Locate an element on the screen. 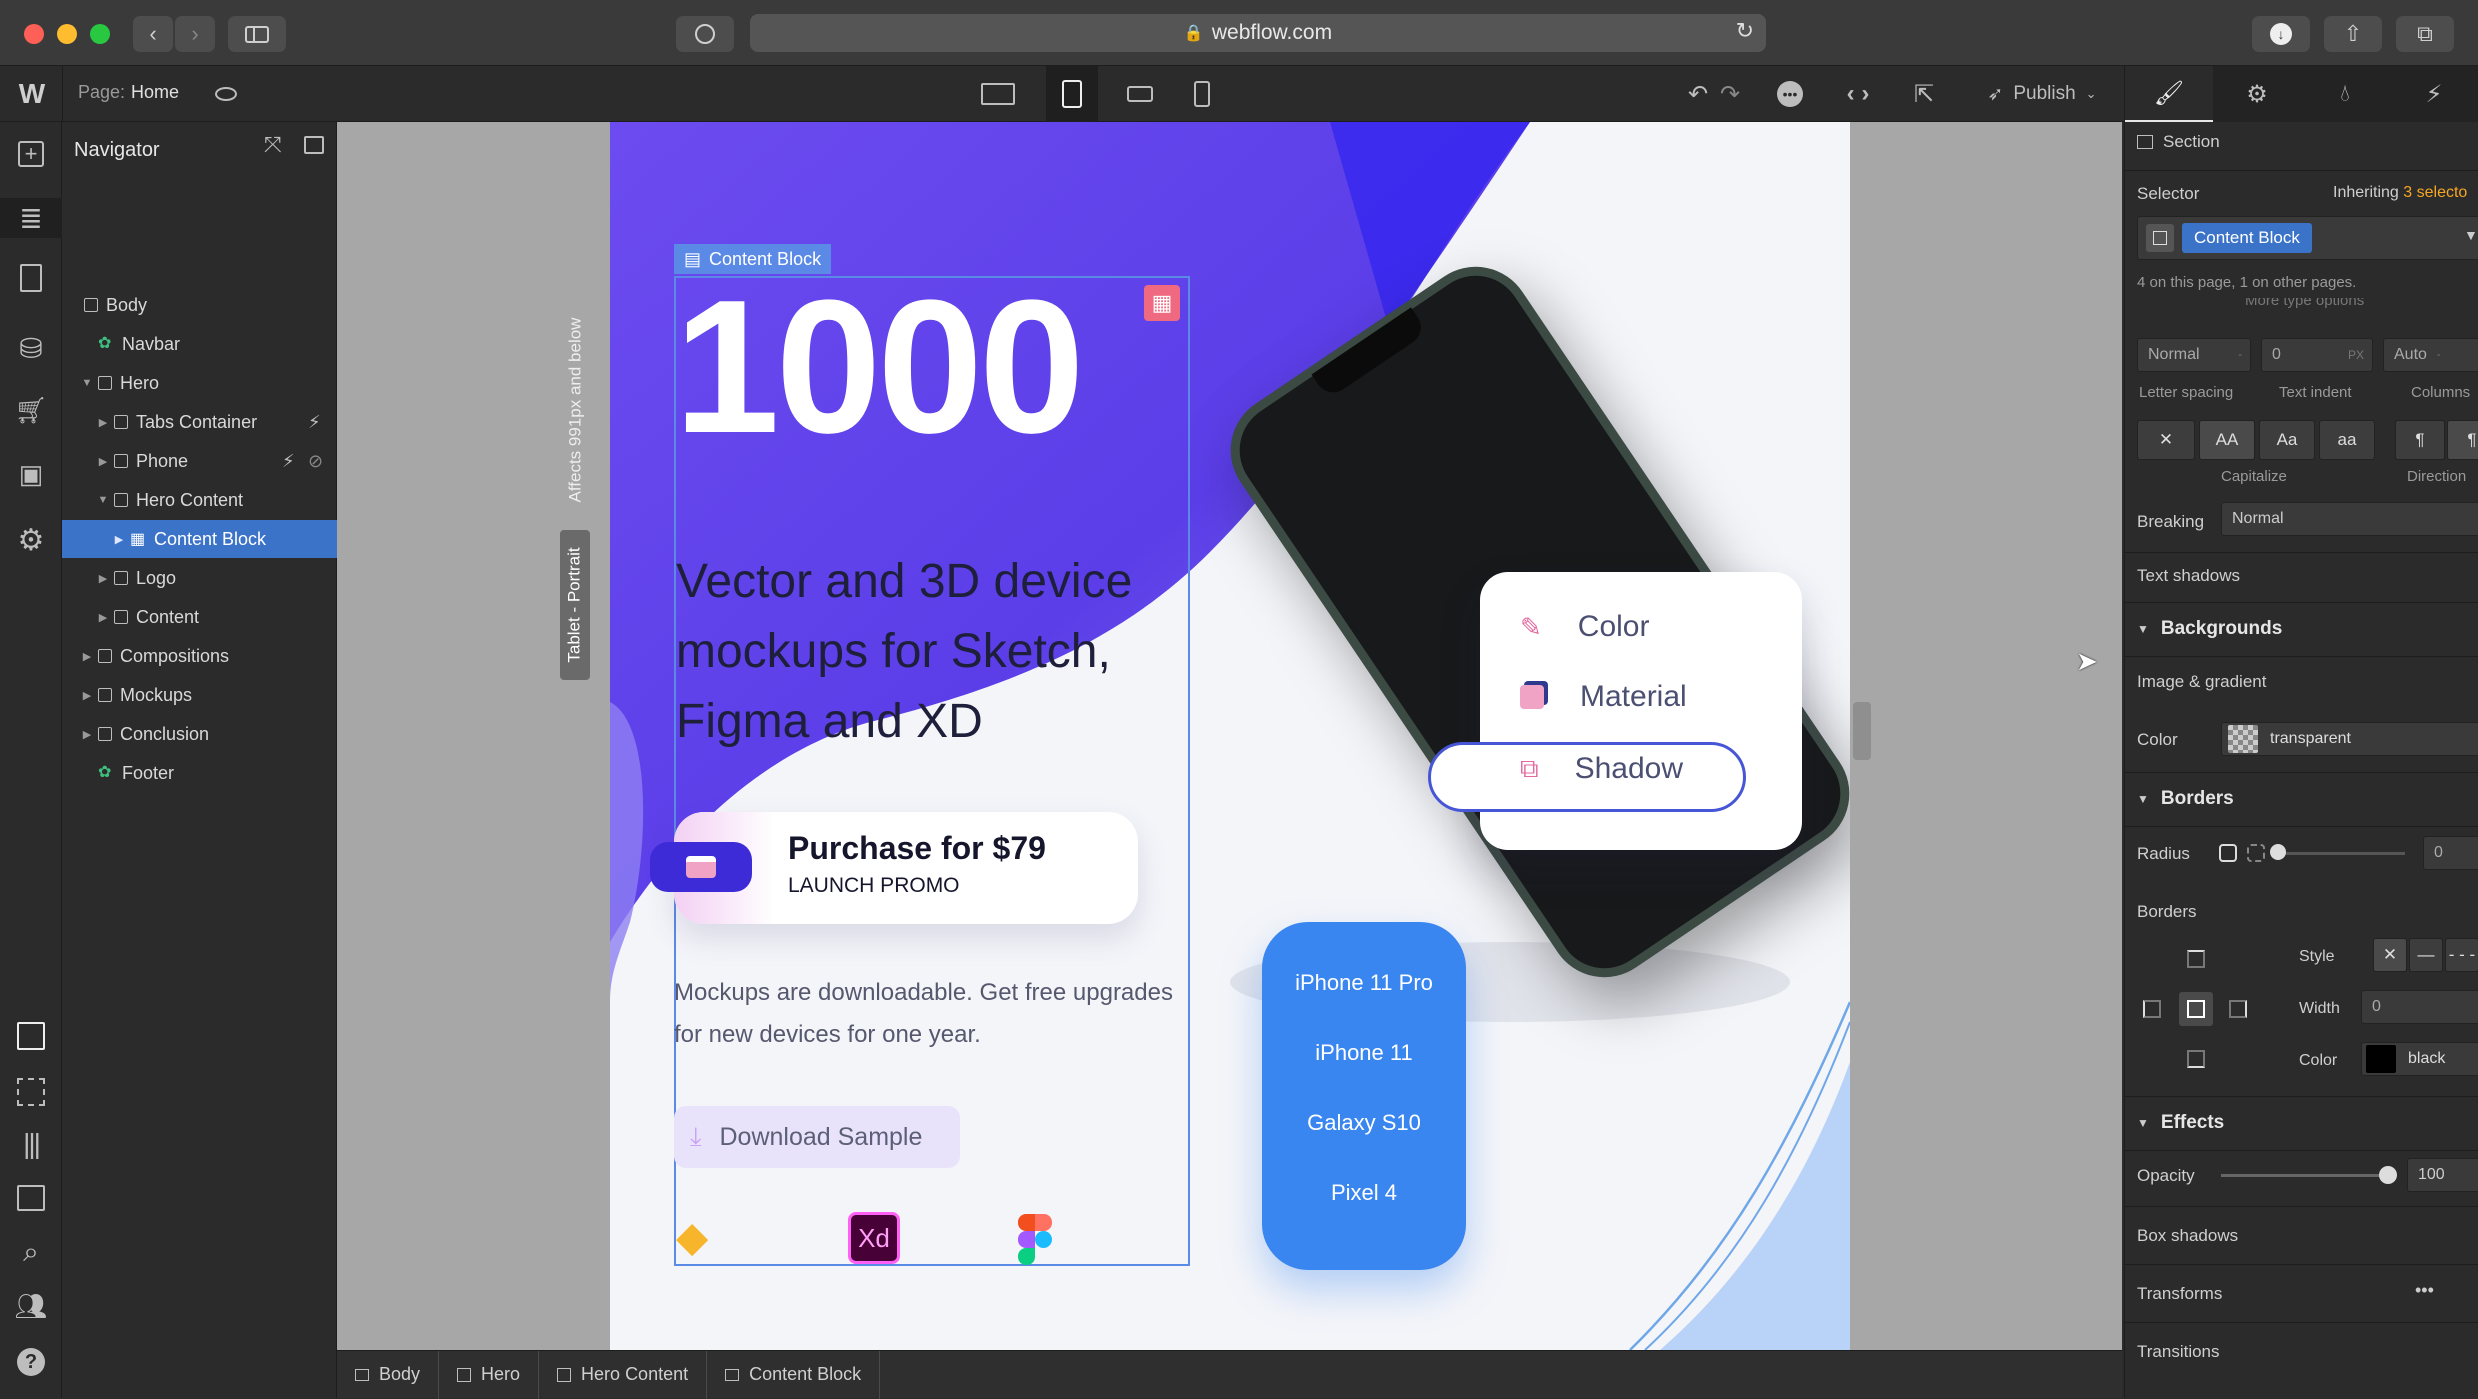  radius-all-icon is located at coordinates (2228, 853).